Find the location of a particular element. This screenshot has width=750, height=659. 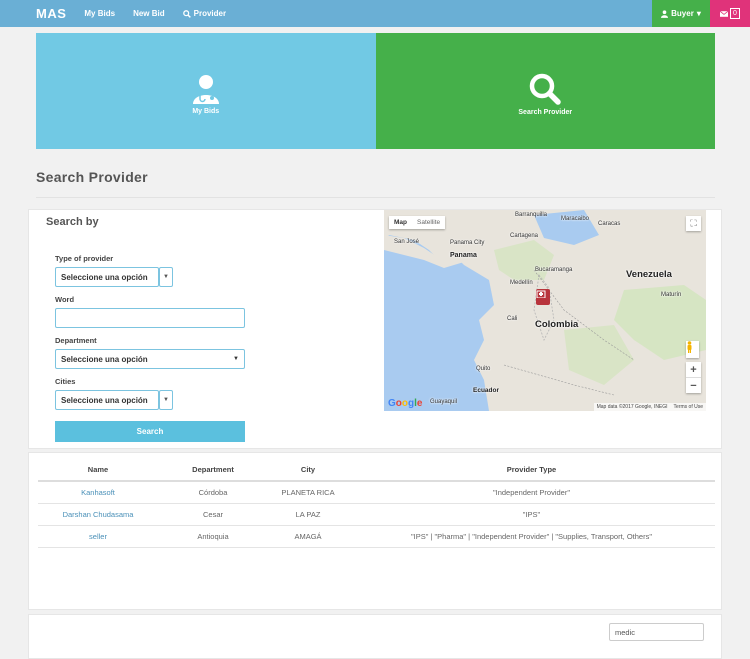

map-terrain is located at coordinates (545, 310).